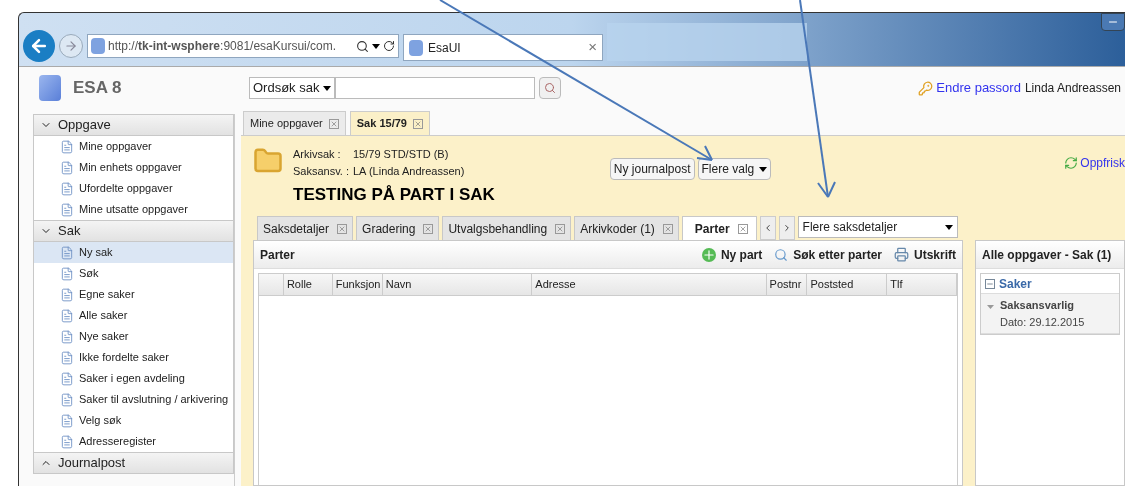  What do you see at coordinates (398, 228) in the screenshot?
I see `tab: Gradering` at bounding box center [398, 228].